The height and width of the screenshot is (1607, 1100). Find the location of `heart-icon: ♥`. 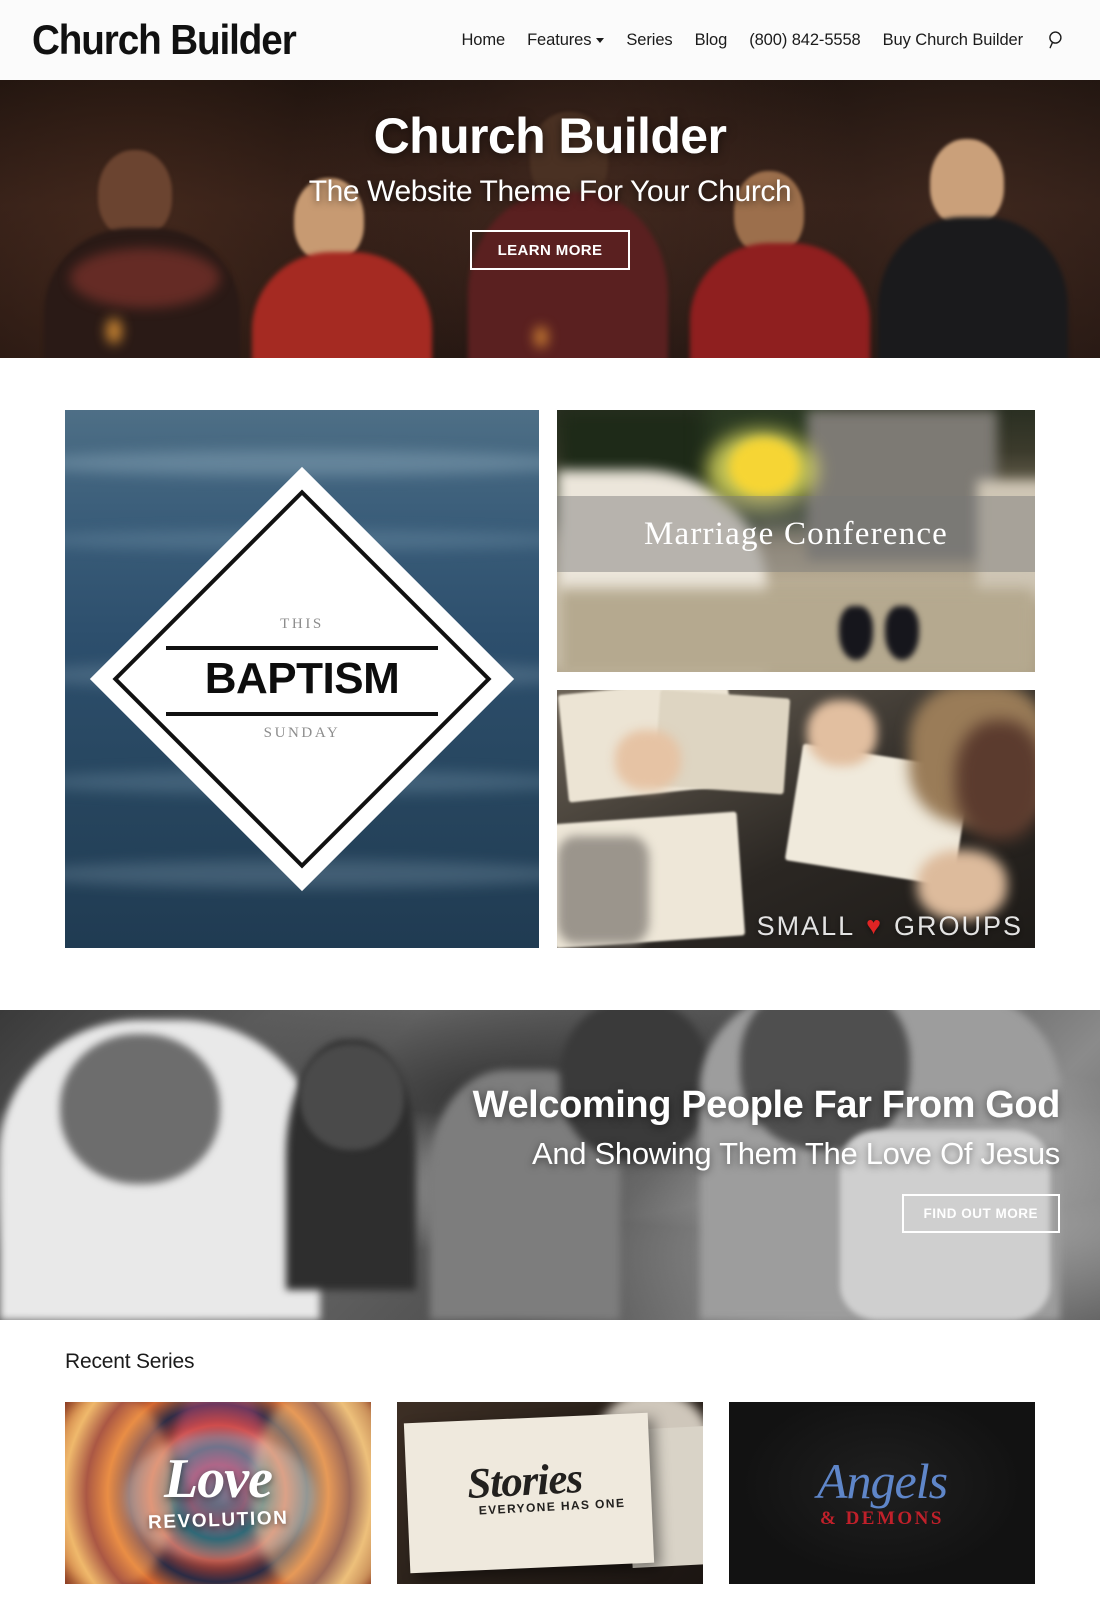

heart-icon: ♥ is located at coordinates (874, 926).